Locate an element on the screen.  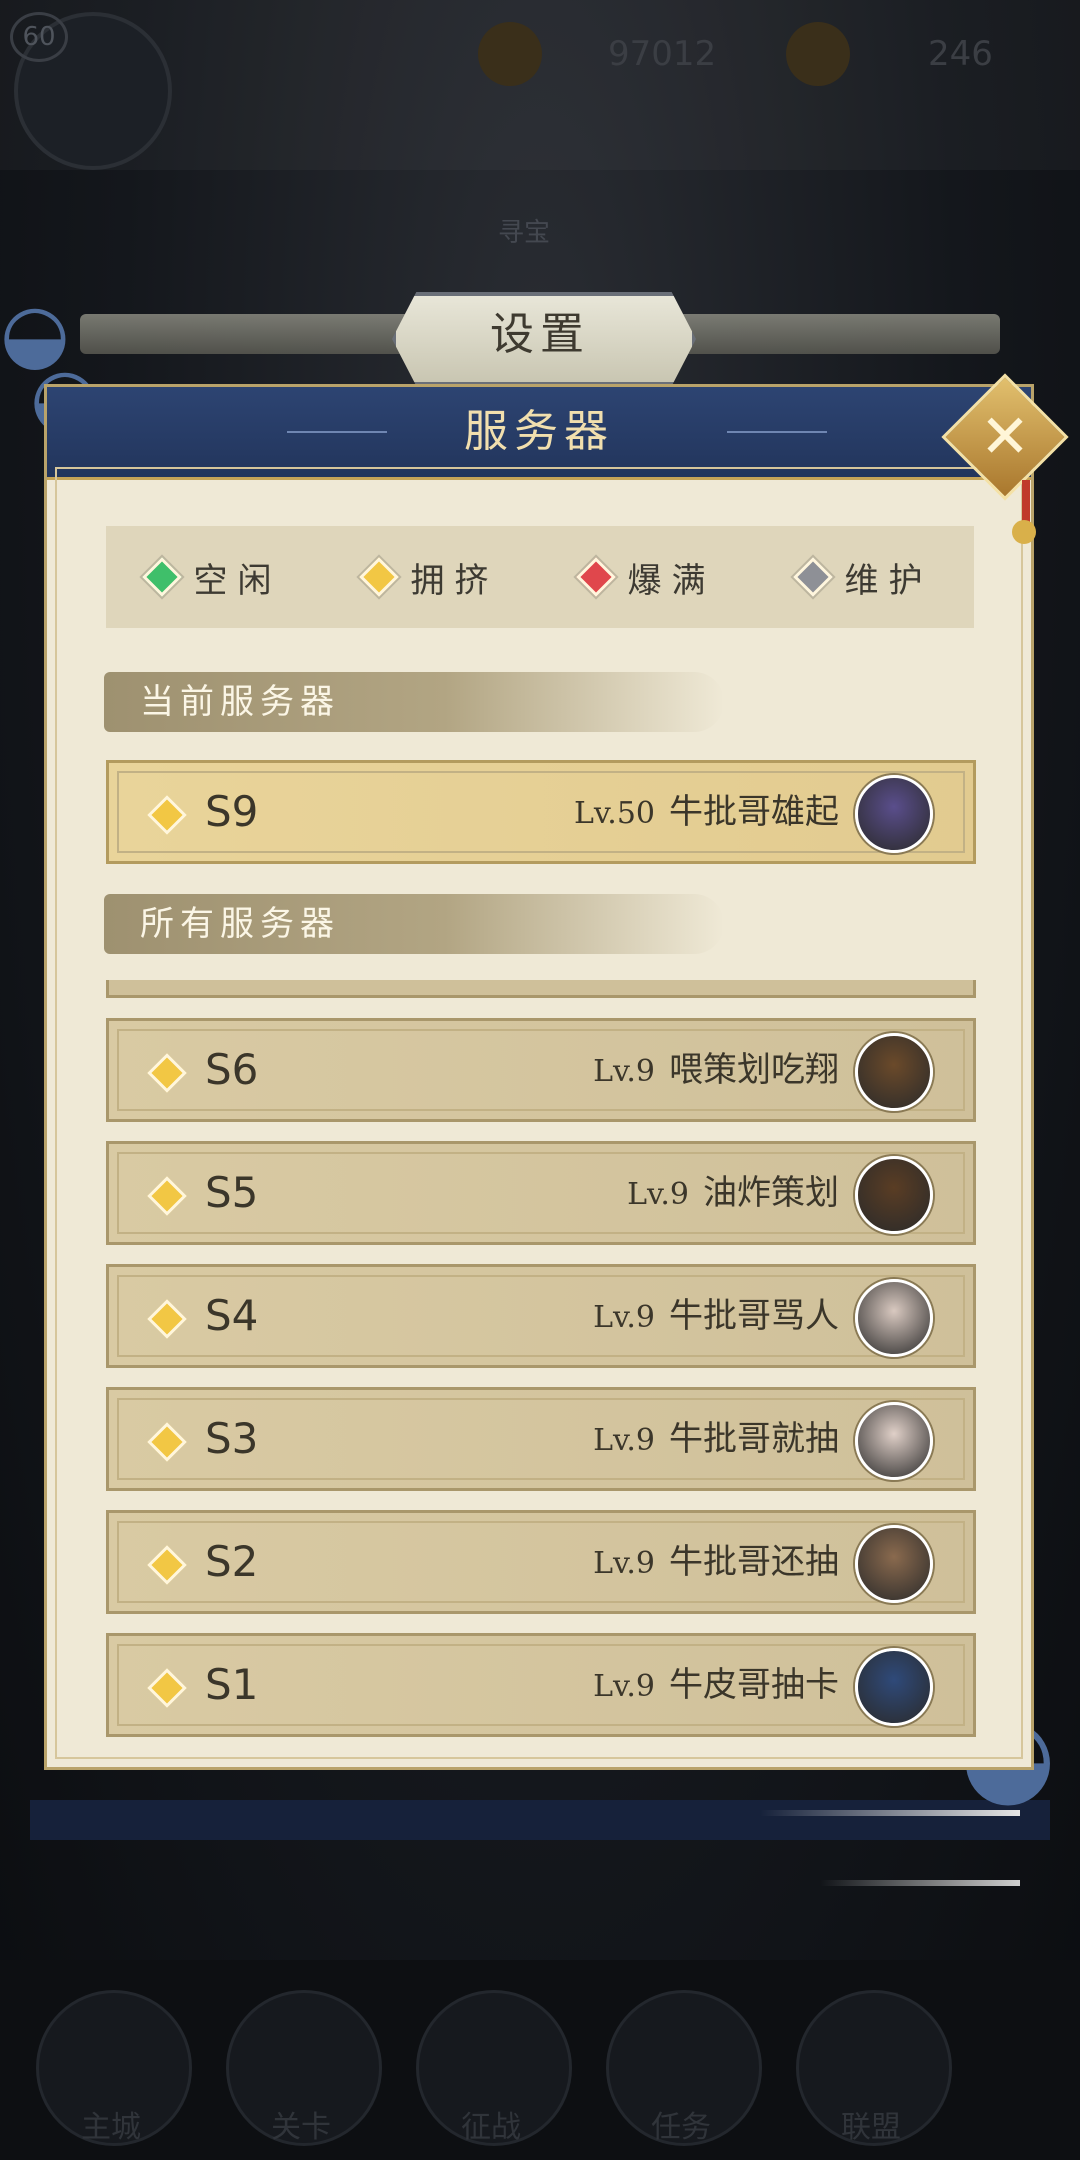
legend-idle: 空闲 is located at coordinates (211, 577).